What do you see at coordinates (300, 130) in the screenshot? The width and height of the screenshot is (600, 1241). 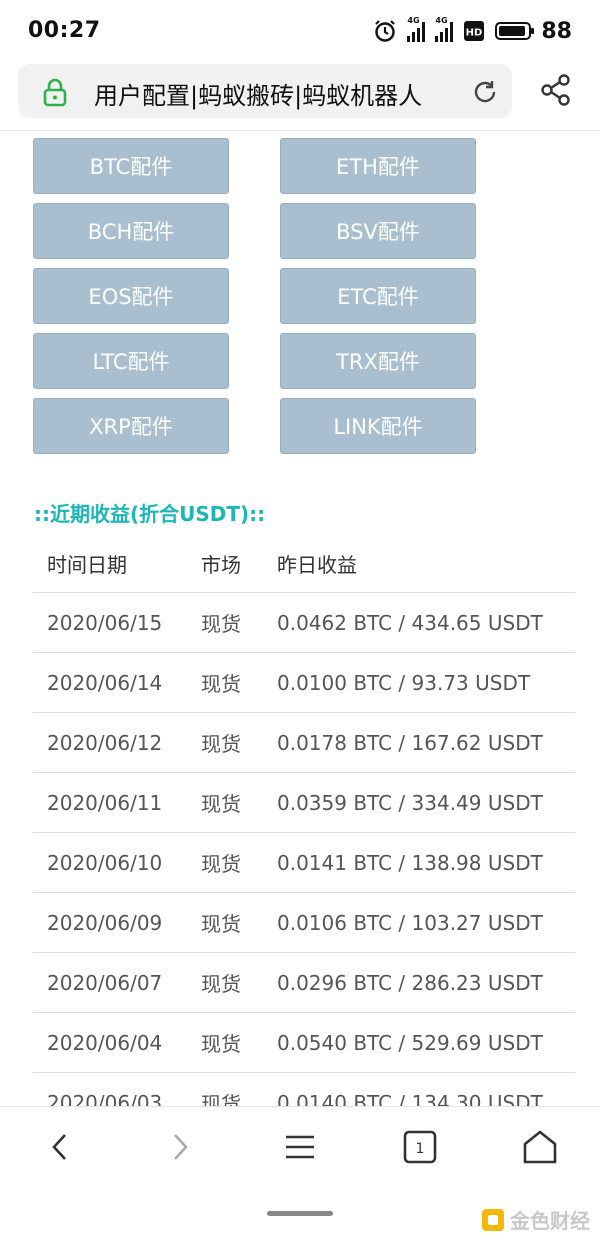 I see `divider` at bounding box center [300, 130].